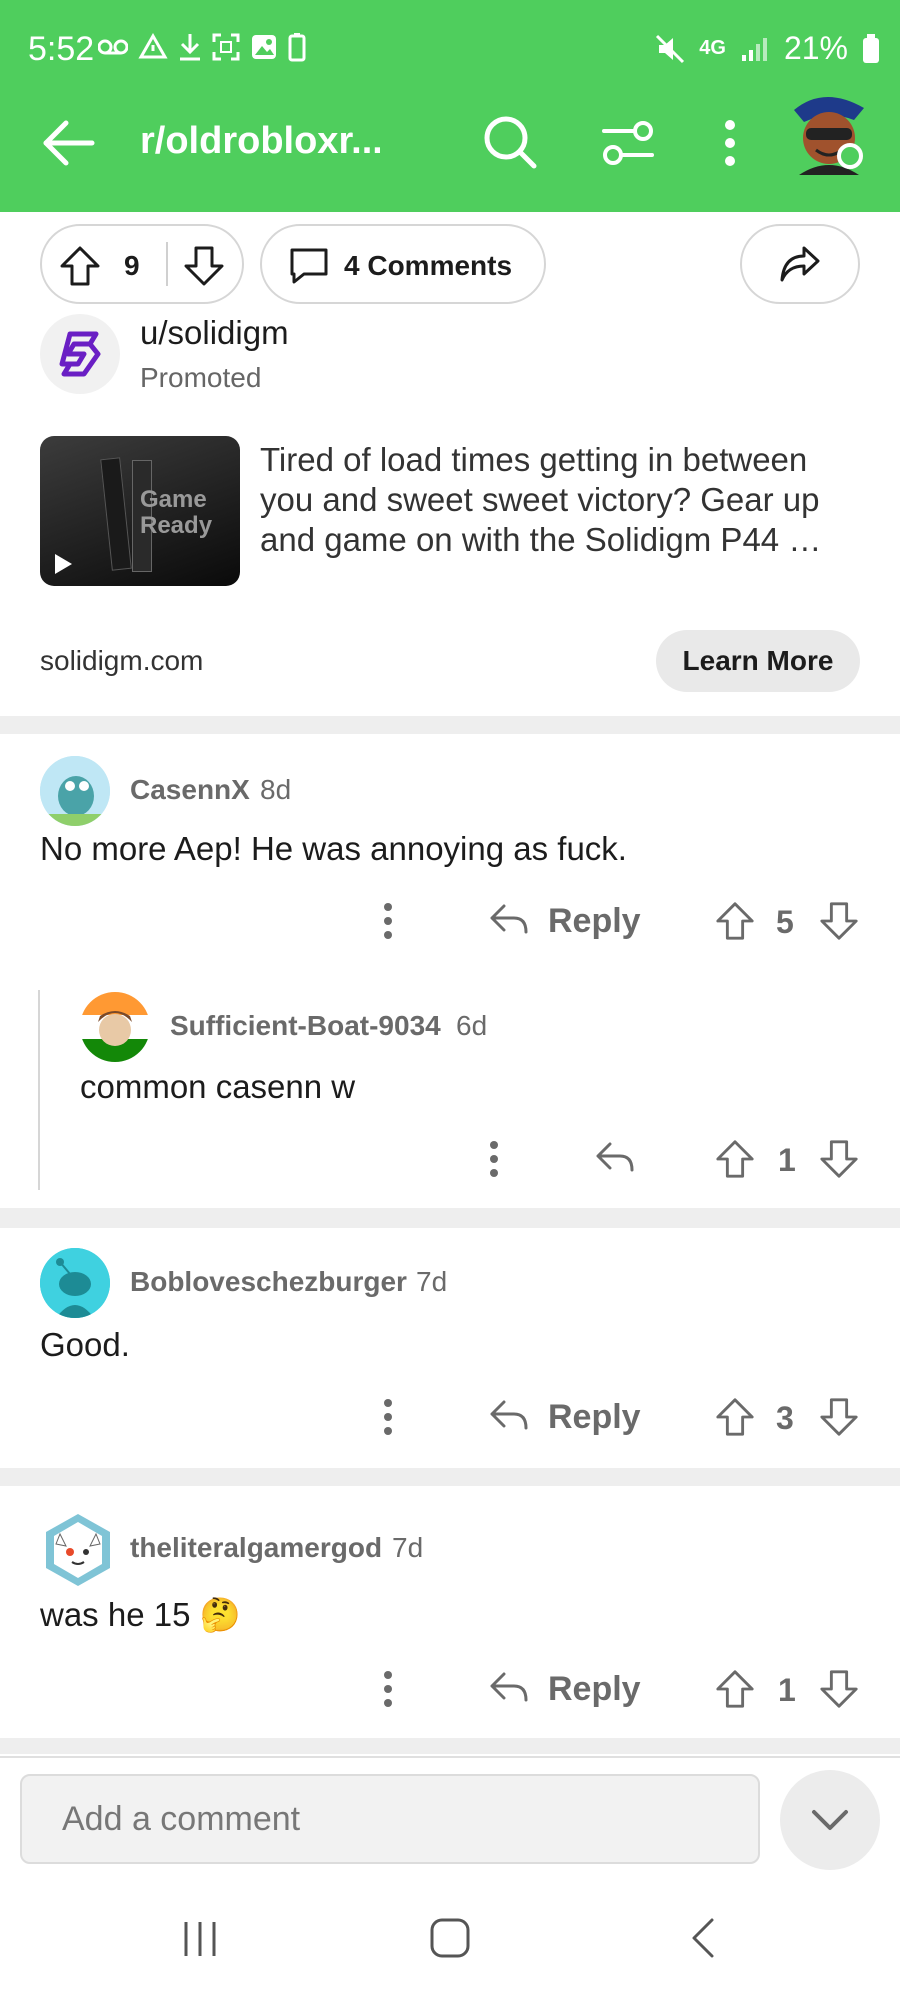  What do you see at coordinates (276, 789) in the screenshot?
I see `comment-age: 8d` at bounding box center [276, 789].